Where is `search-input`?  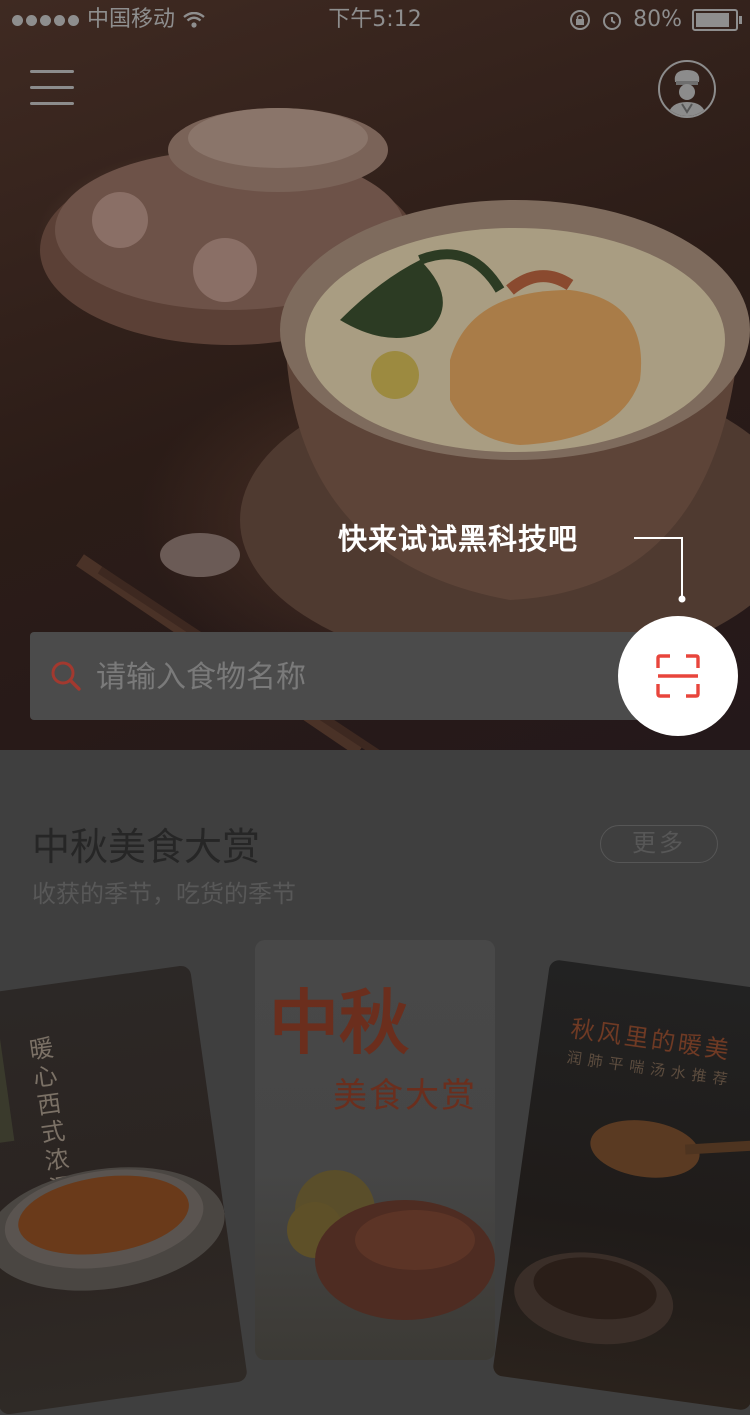
search-input is located at coordinates (366, 677).